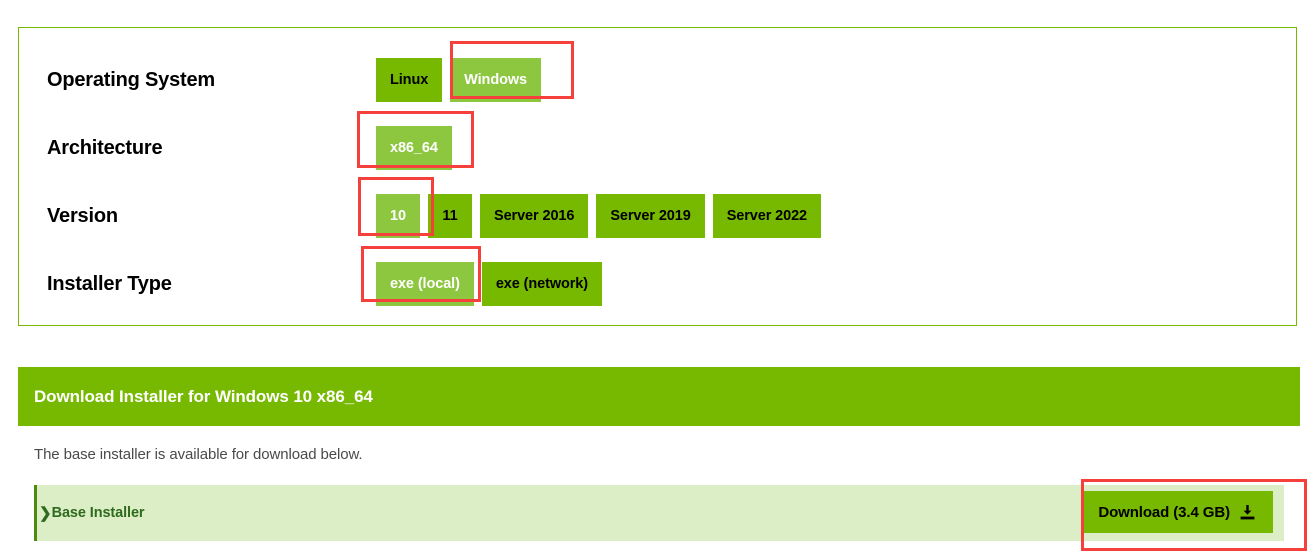 The height and width of the screenshot is (554, 1316). What do you see at coordinates (109, 283) in the screenshot?
I see `row-label-installer-type: Installer Type` at bounding box center [109, 283].